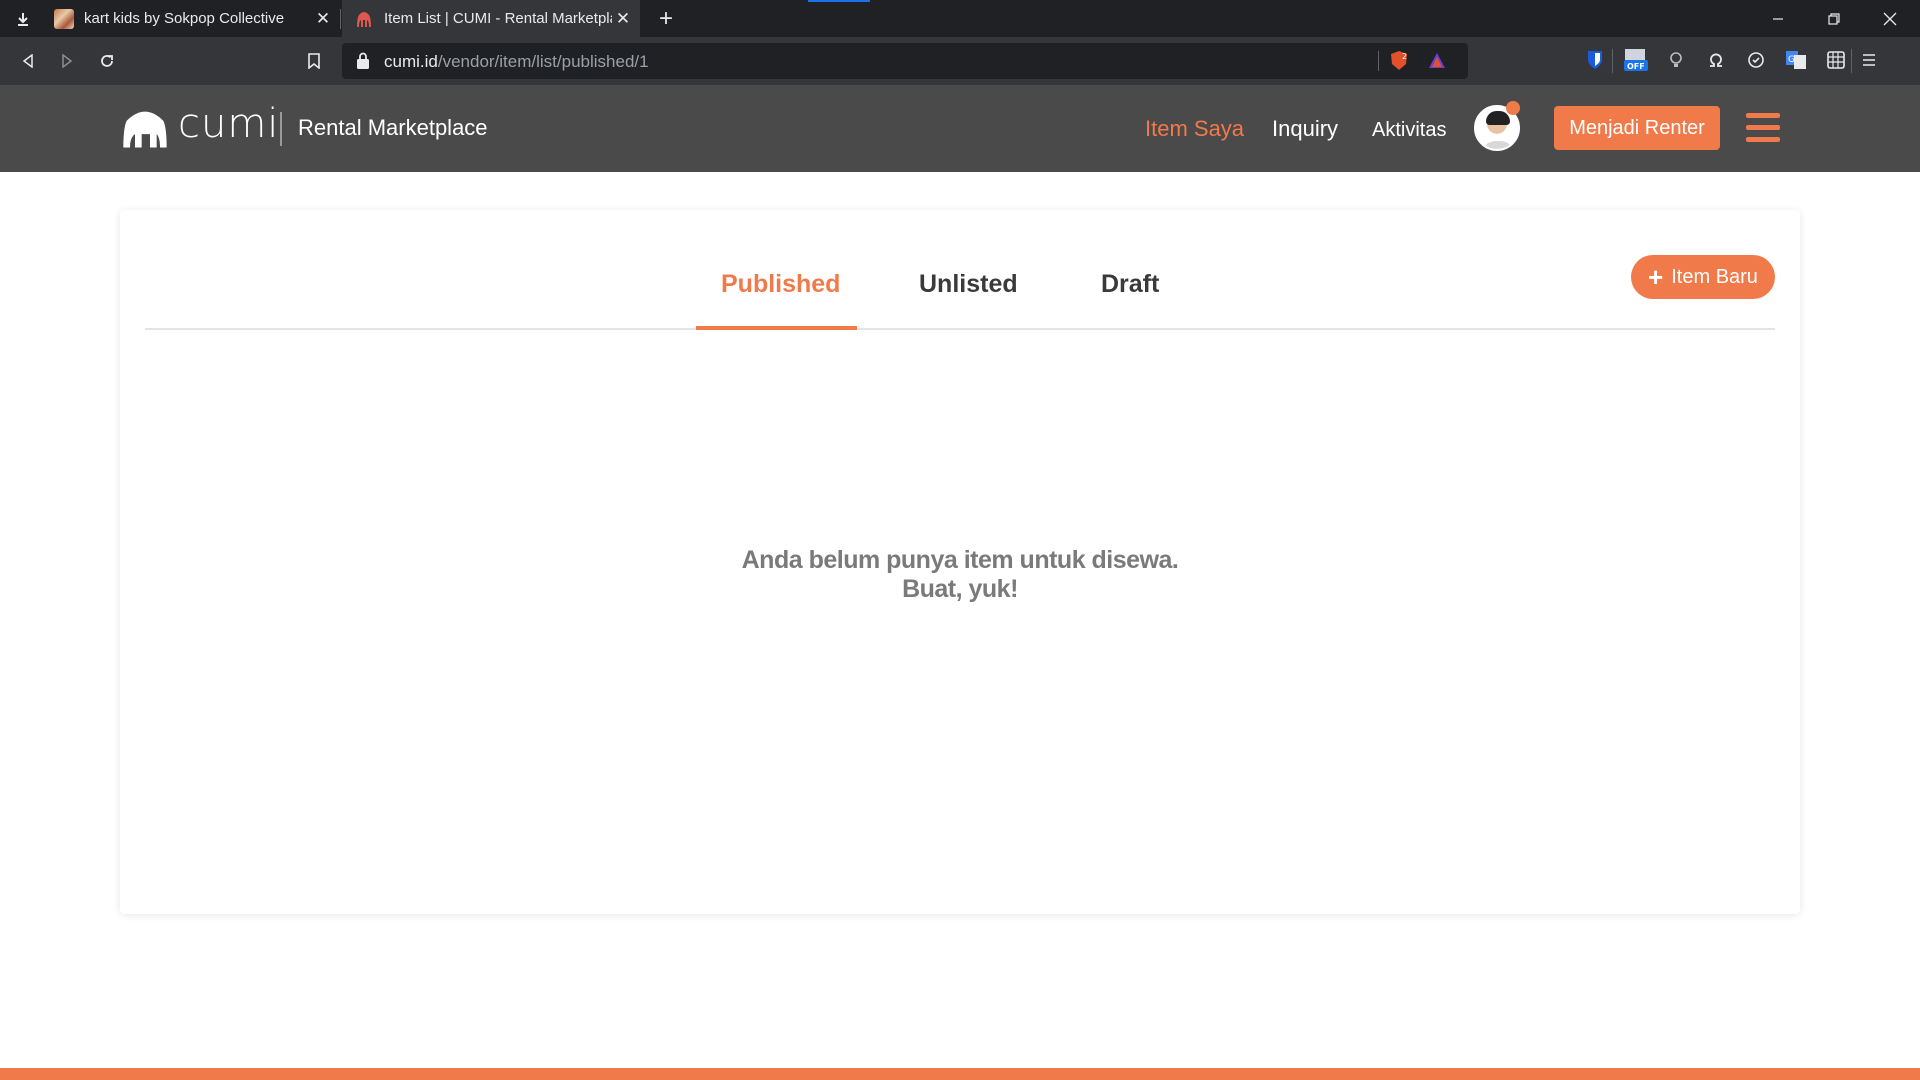 The width and height of the screenshot is (1920, 1080). Describe the element at coordinates (1890, 18) in the screenshot. I see `close-window-button` at that location.